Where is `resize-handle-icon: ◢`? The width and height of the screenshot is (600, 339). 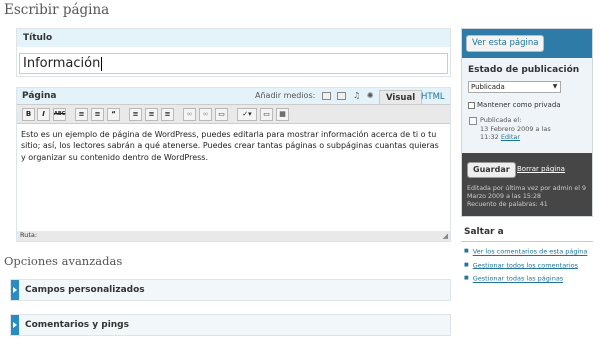
resize-handle-icon: ◢ is located at coordinates (445, 236).